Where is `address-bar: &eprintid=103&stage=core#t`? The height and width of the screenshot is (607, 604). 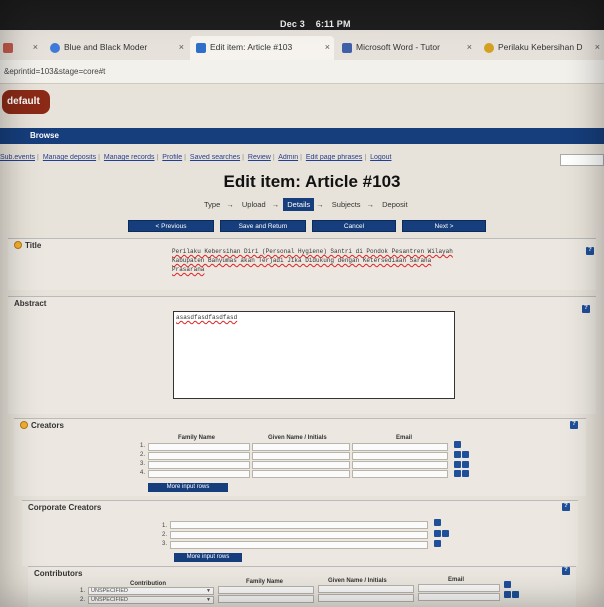
address-bar: &eprintid=103&stage=core#t is located at coordinates (302, 72).